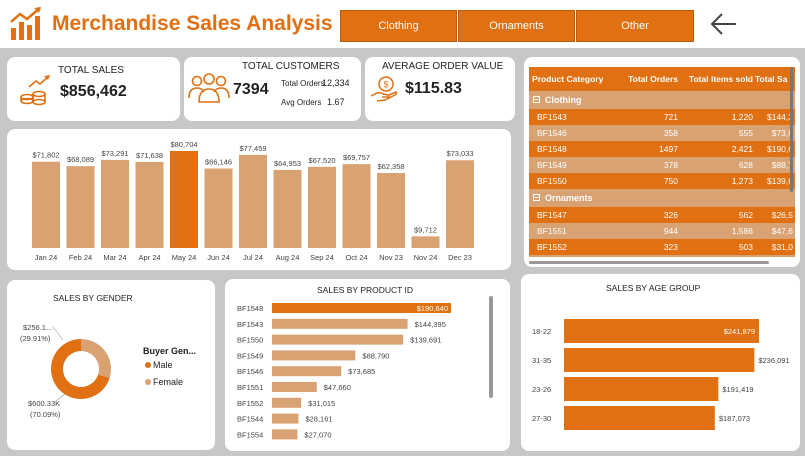 This screenshot has height=456, width=805. Describe the element at coordinates (745, 247) in the screenshot. I see `table-cell: 503` at that location.